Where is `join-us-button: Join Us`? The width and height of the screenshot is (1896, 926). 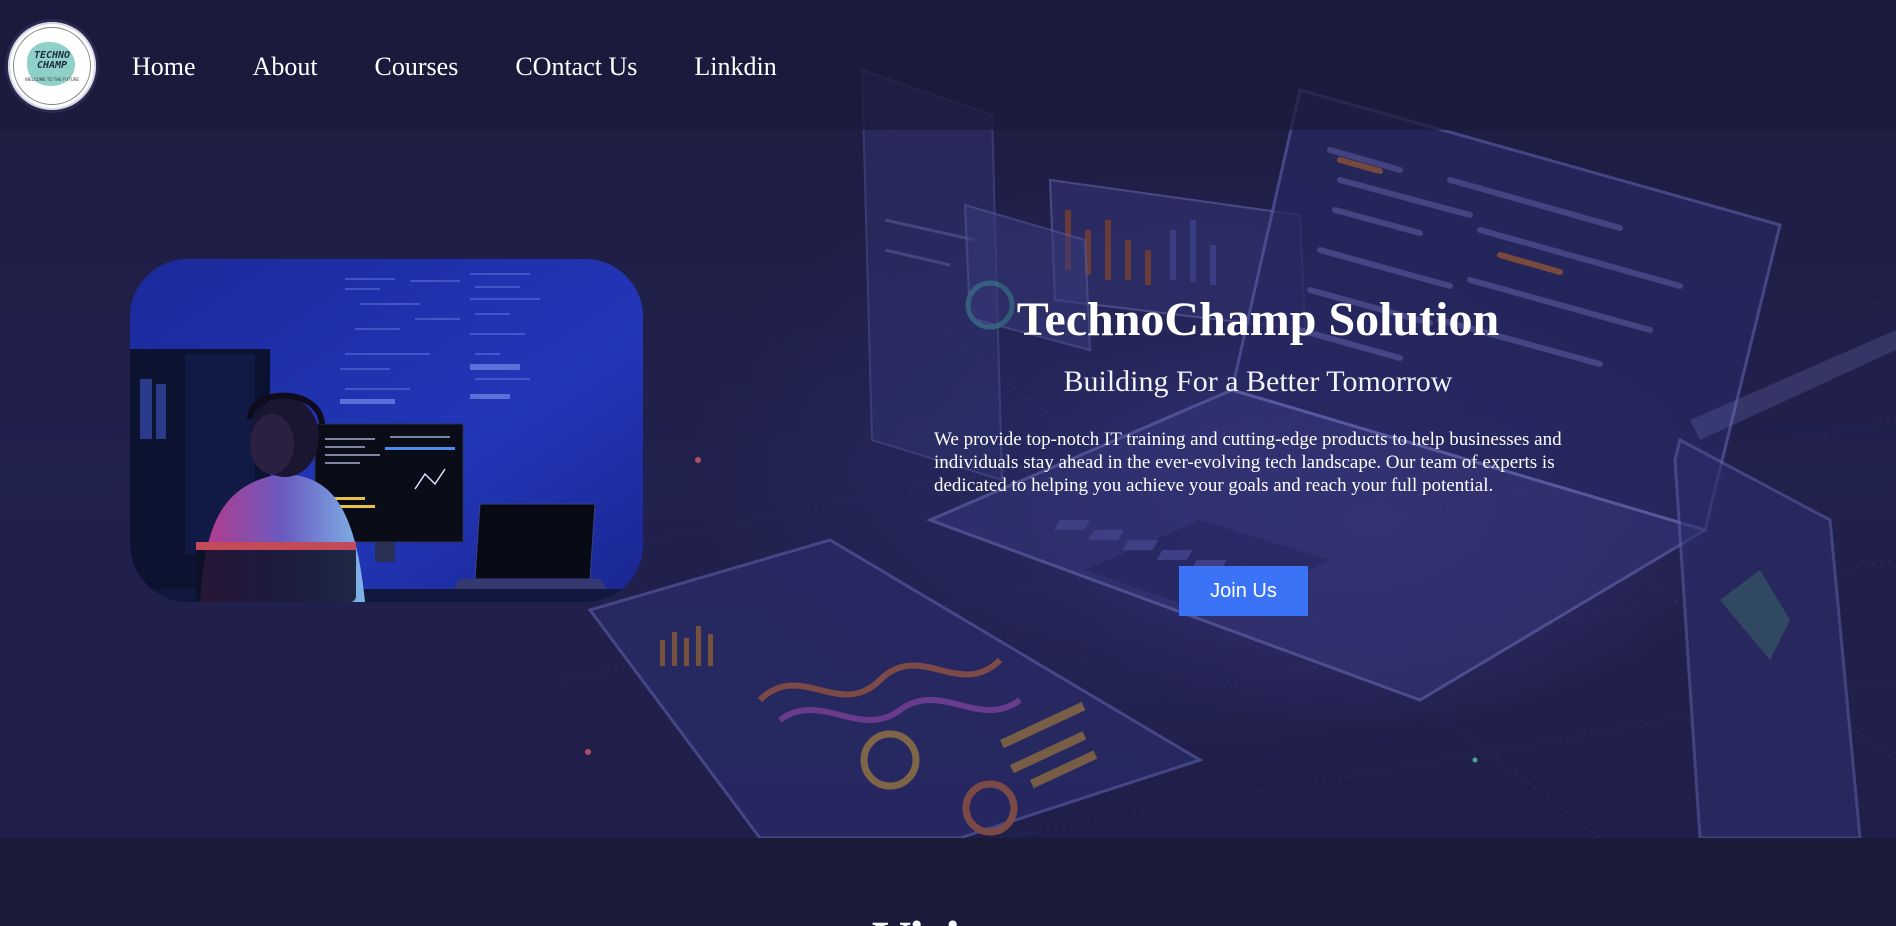
join-us-button: Join Us is located at coordinates (1243, 591).